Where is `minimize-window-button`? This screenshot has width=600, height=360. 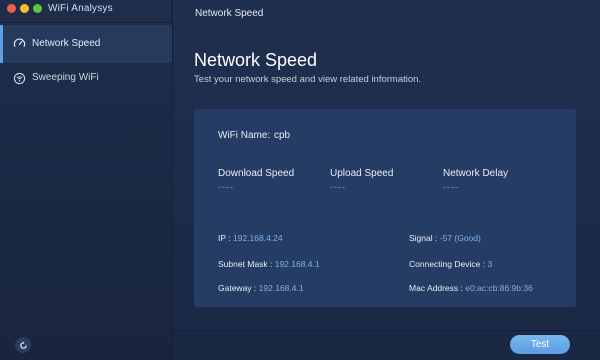
minimize-window-button is located at coordinates (24, 8).